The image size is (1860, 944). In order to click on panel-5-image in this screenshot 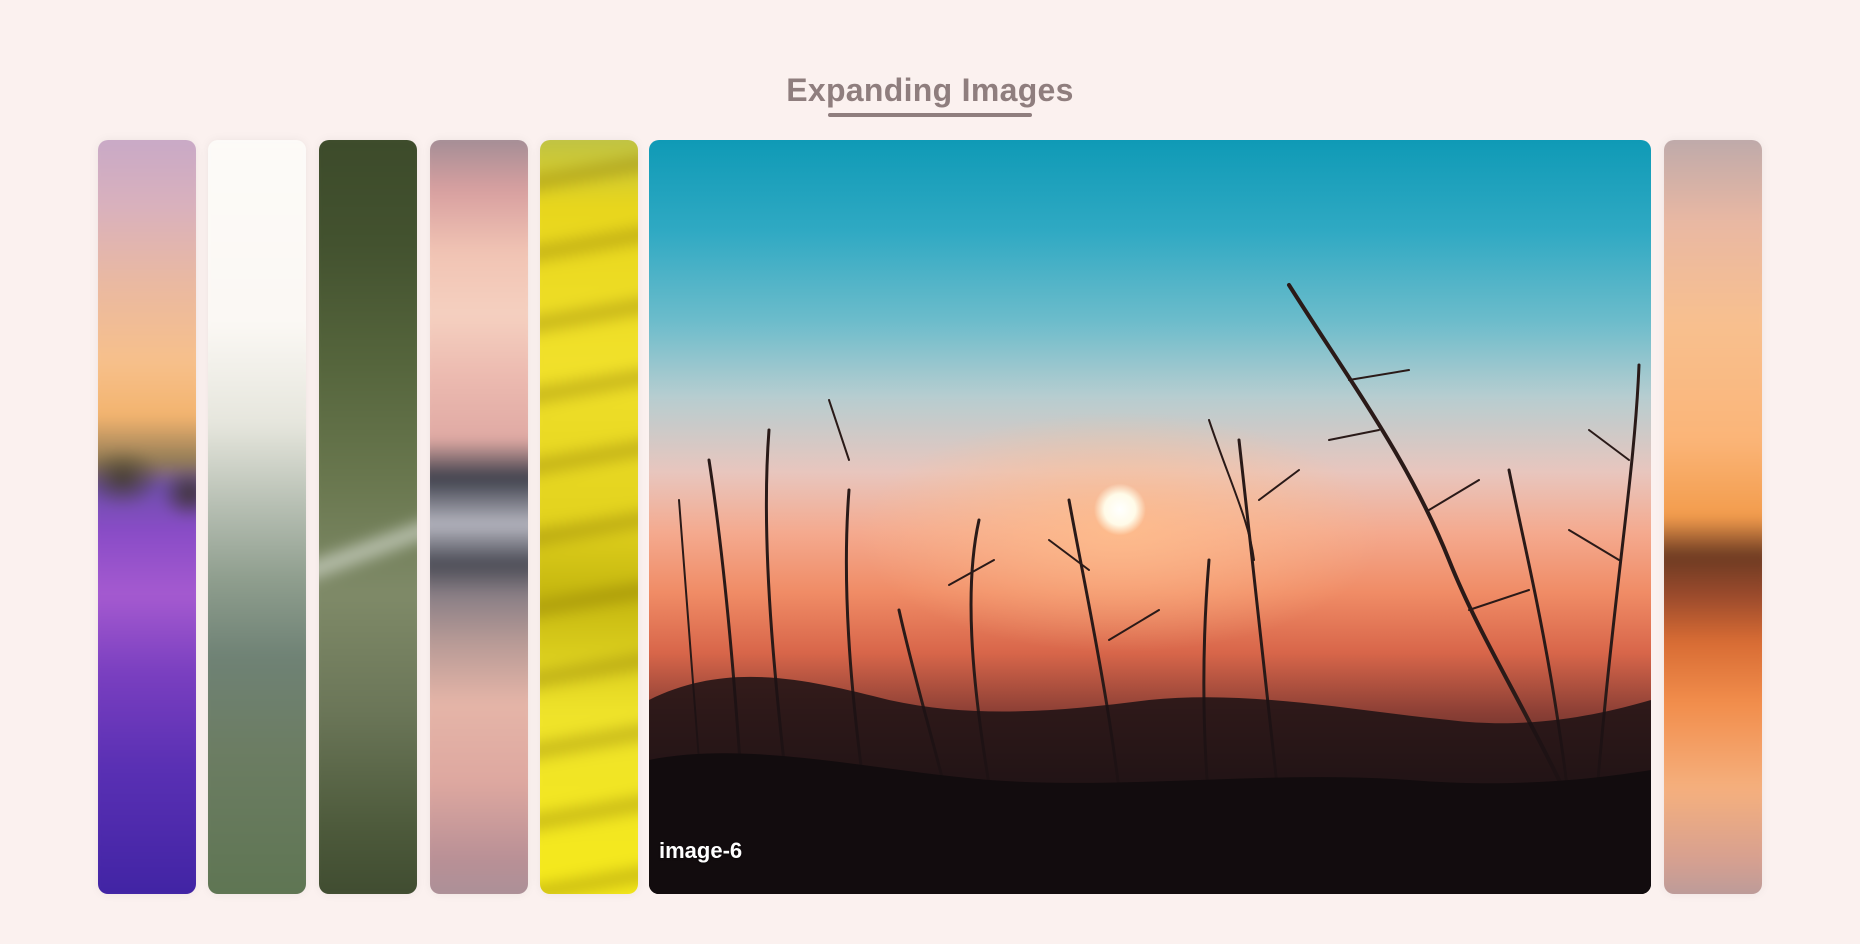, I will do `click(589, 517)`.